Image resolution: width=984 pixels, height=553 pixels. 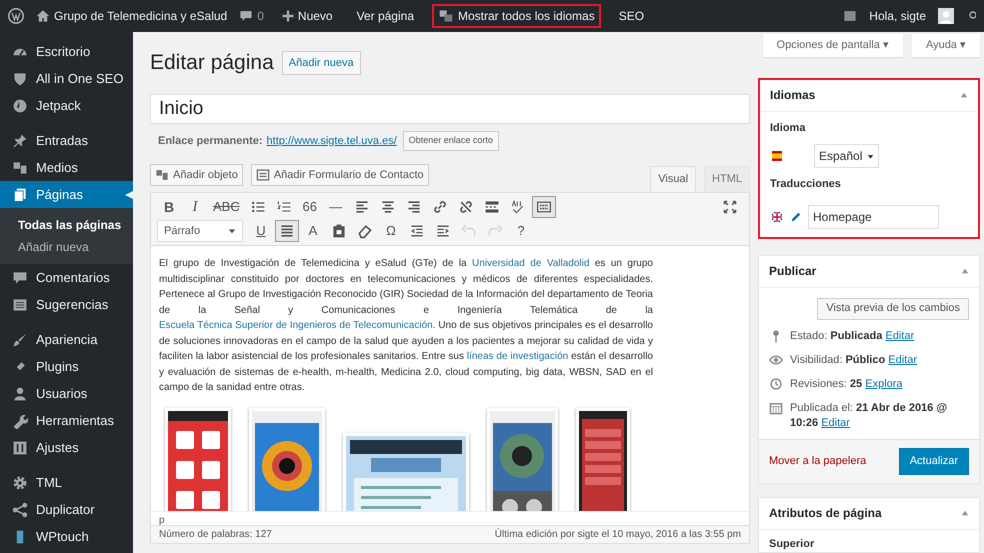 I want to click on add-form-button: Añadir Formulario de Contacto, so click(x=339, y=175).